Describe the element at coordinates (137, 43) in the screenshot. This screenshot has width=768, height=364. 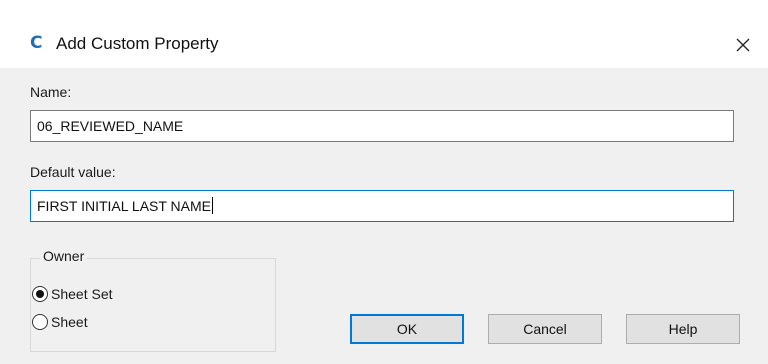
I see `dialog-title: Add Custom Property` at that location.